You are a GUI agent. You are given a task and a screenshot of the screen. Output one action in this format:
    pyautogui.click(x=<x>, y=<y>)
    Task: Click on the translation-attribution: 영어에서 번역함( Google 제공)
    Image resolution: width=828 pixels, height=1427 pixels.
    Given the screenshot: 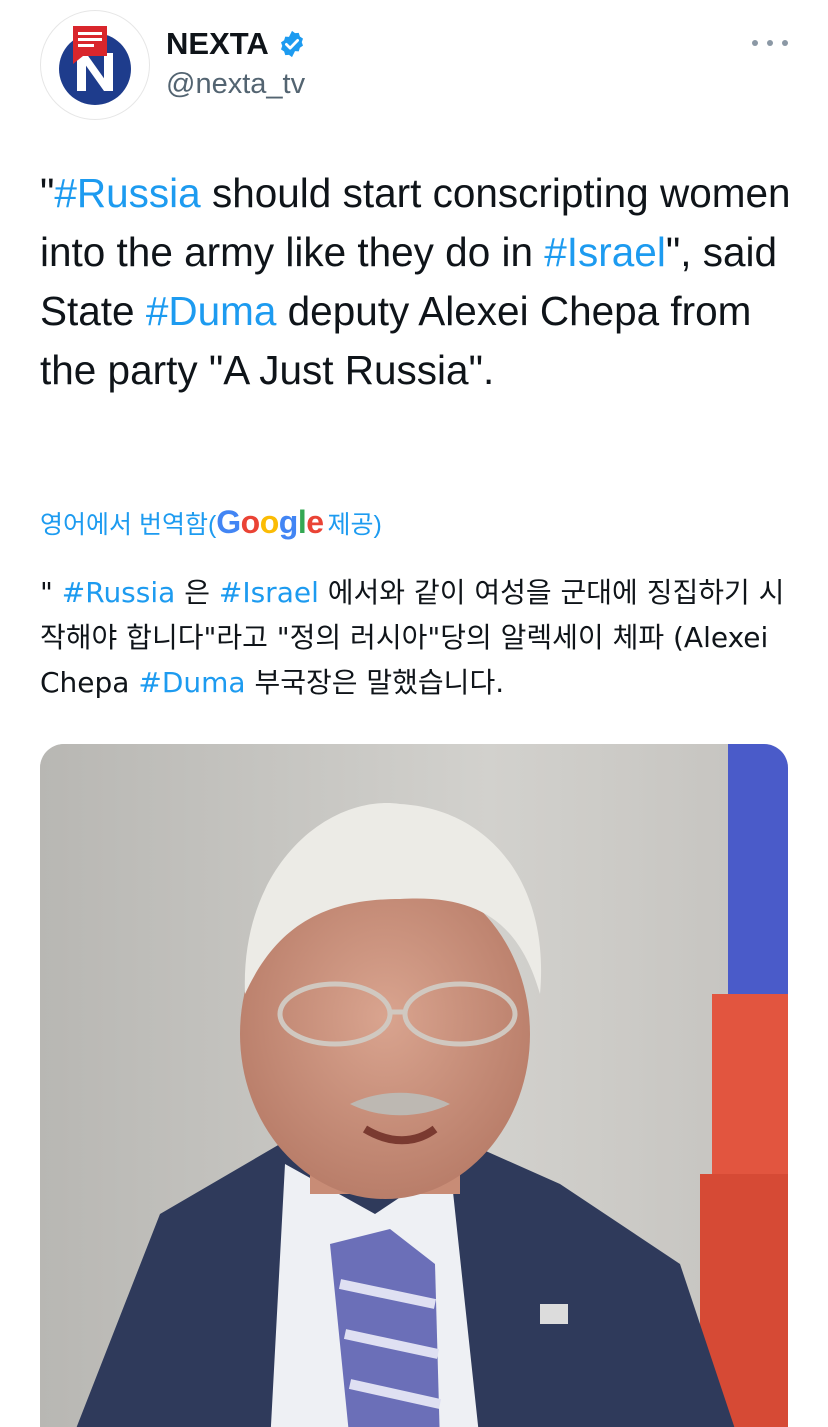 What is the action you would take?
    pyautogui.click(x=211, y=522)
    